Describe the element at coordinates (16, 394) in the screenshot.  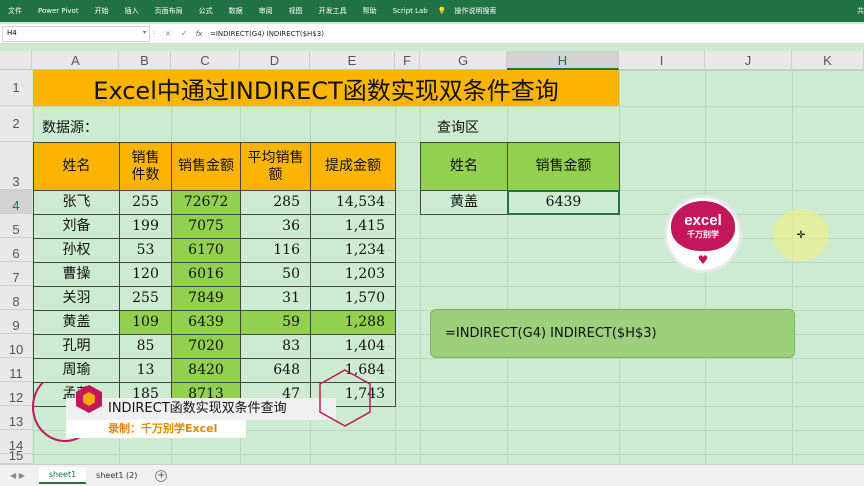
I see `row-header-12: 12` at that location.